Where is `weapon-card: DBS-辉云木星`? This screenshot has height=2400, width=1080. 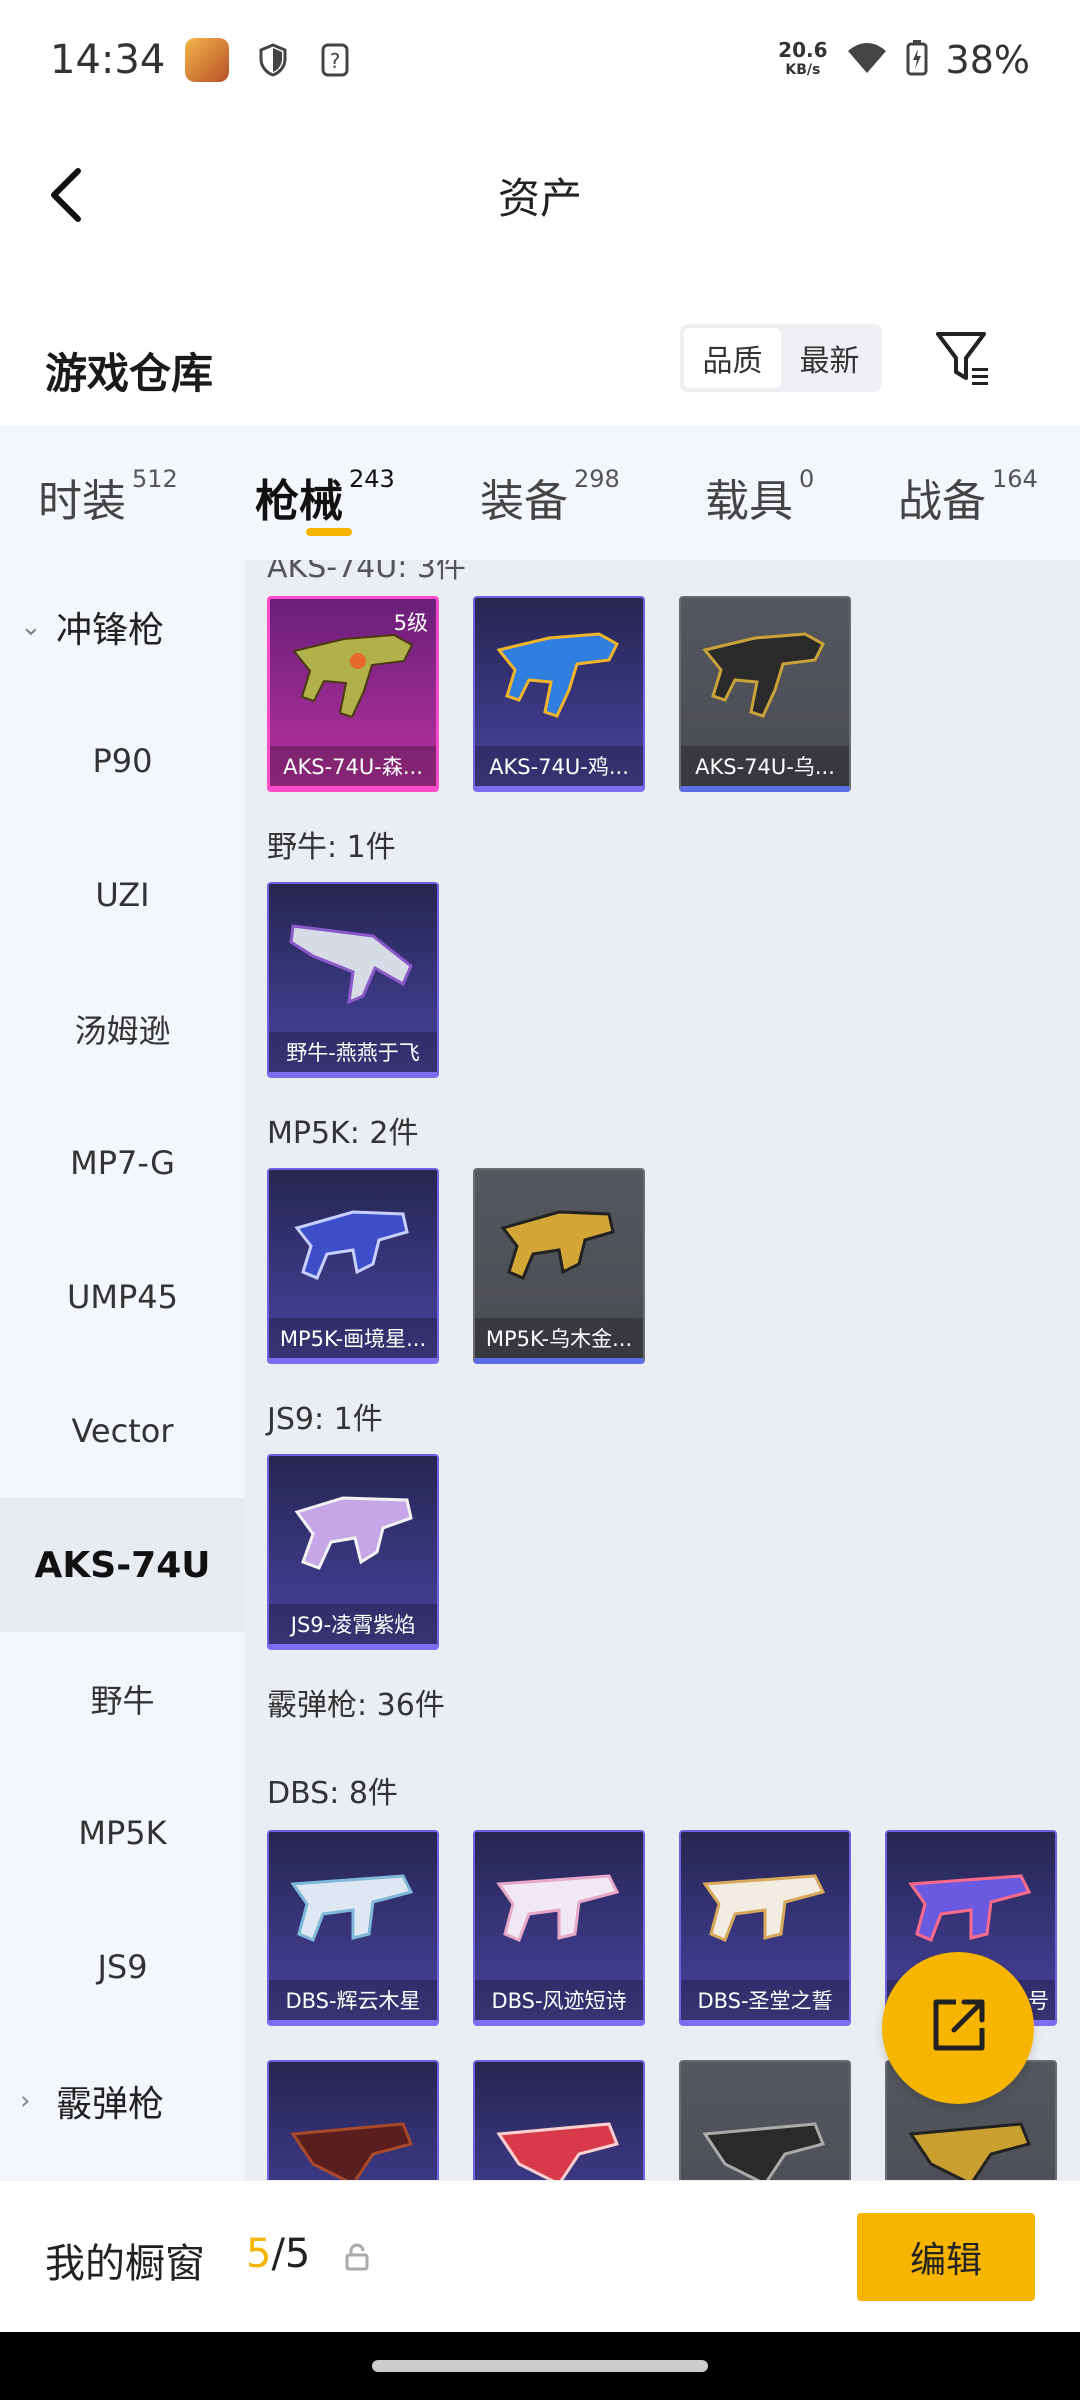
weapon-card: DBS-辉云木星 is located at coordinates (353, 1928).